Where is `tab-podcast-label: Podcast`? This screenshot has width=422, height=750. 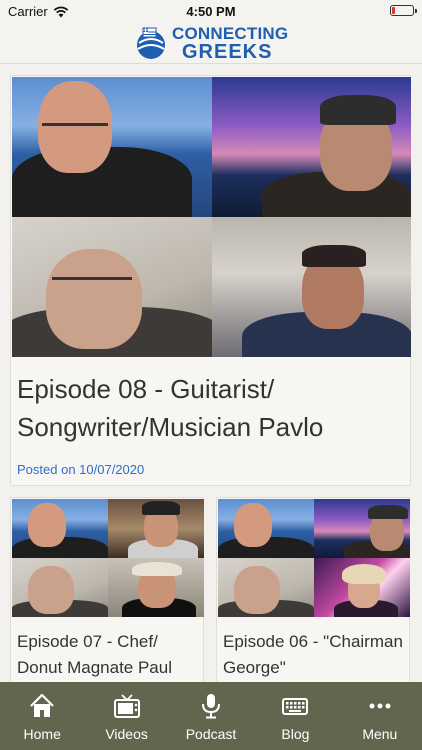
tab-podcast-label: Podcast is located at coordinates (211, 734).